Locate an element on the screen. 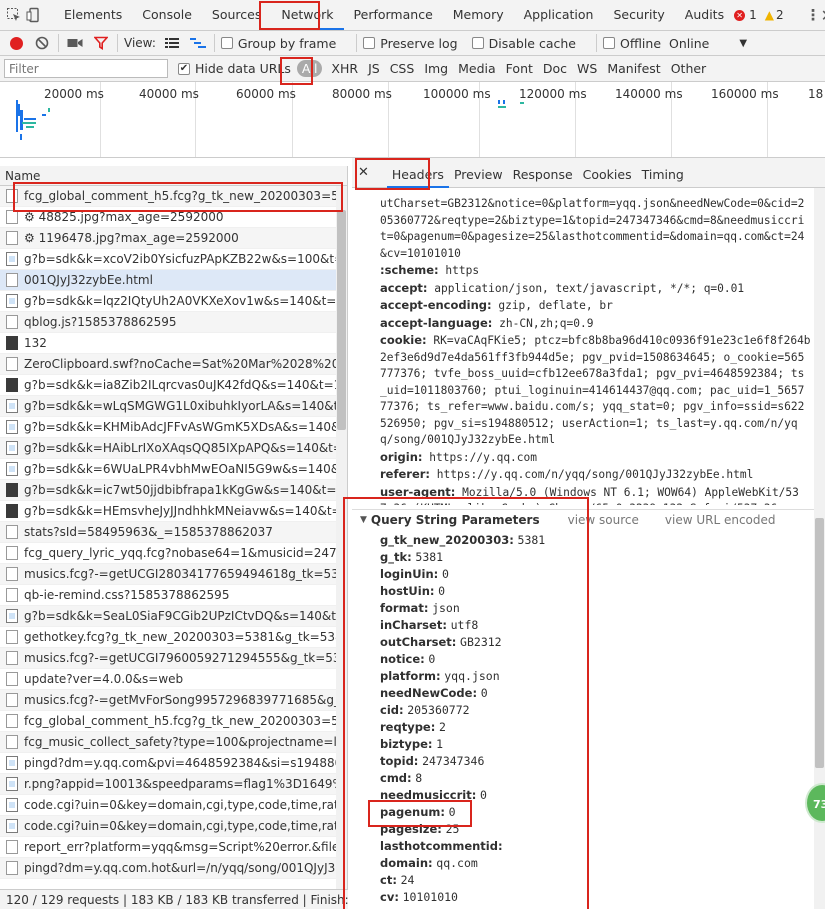 This screenshot has width=825, height=909. request-row: qblog.js?1585378862595 is located at coordinates (173, 322).